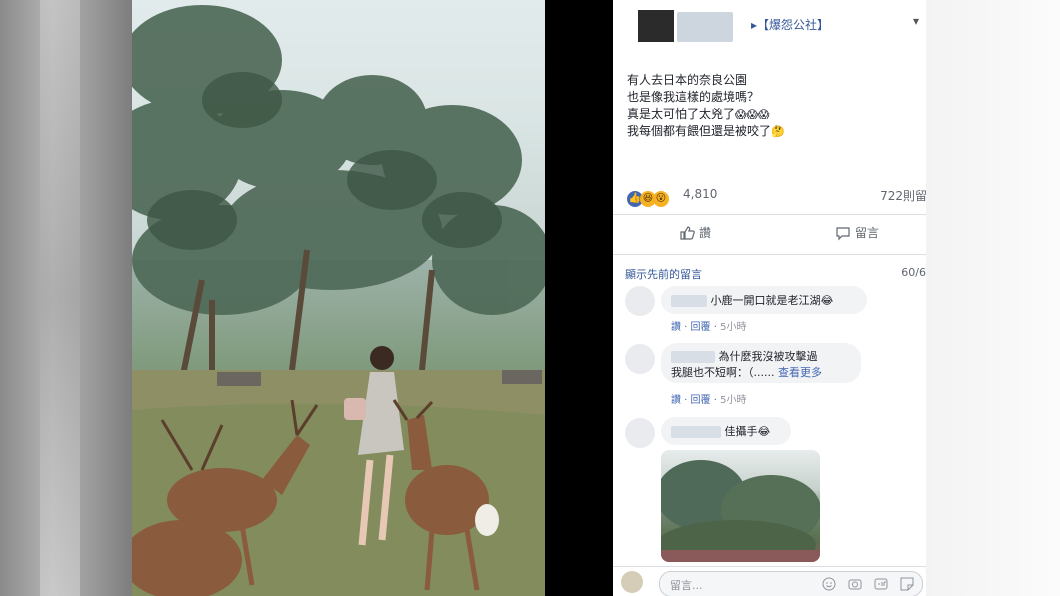 The image size is (1060, 596). Describe the element at coordinates (579, 298) in the screenshot. I see `black-divider` at that location.